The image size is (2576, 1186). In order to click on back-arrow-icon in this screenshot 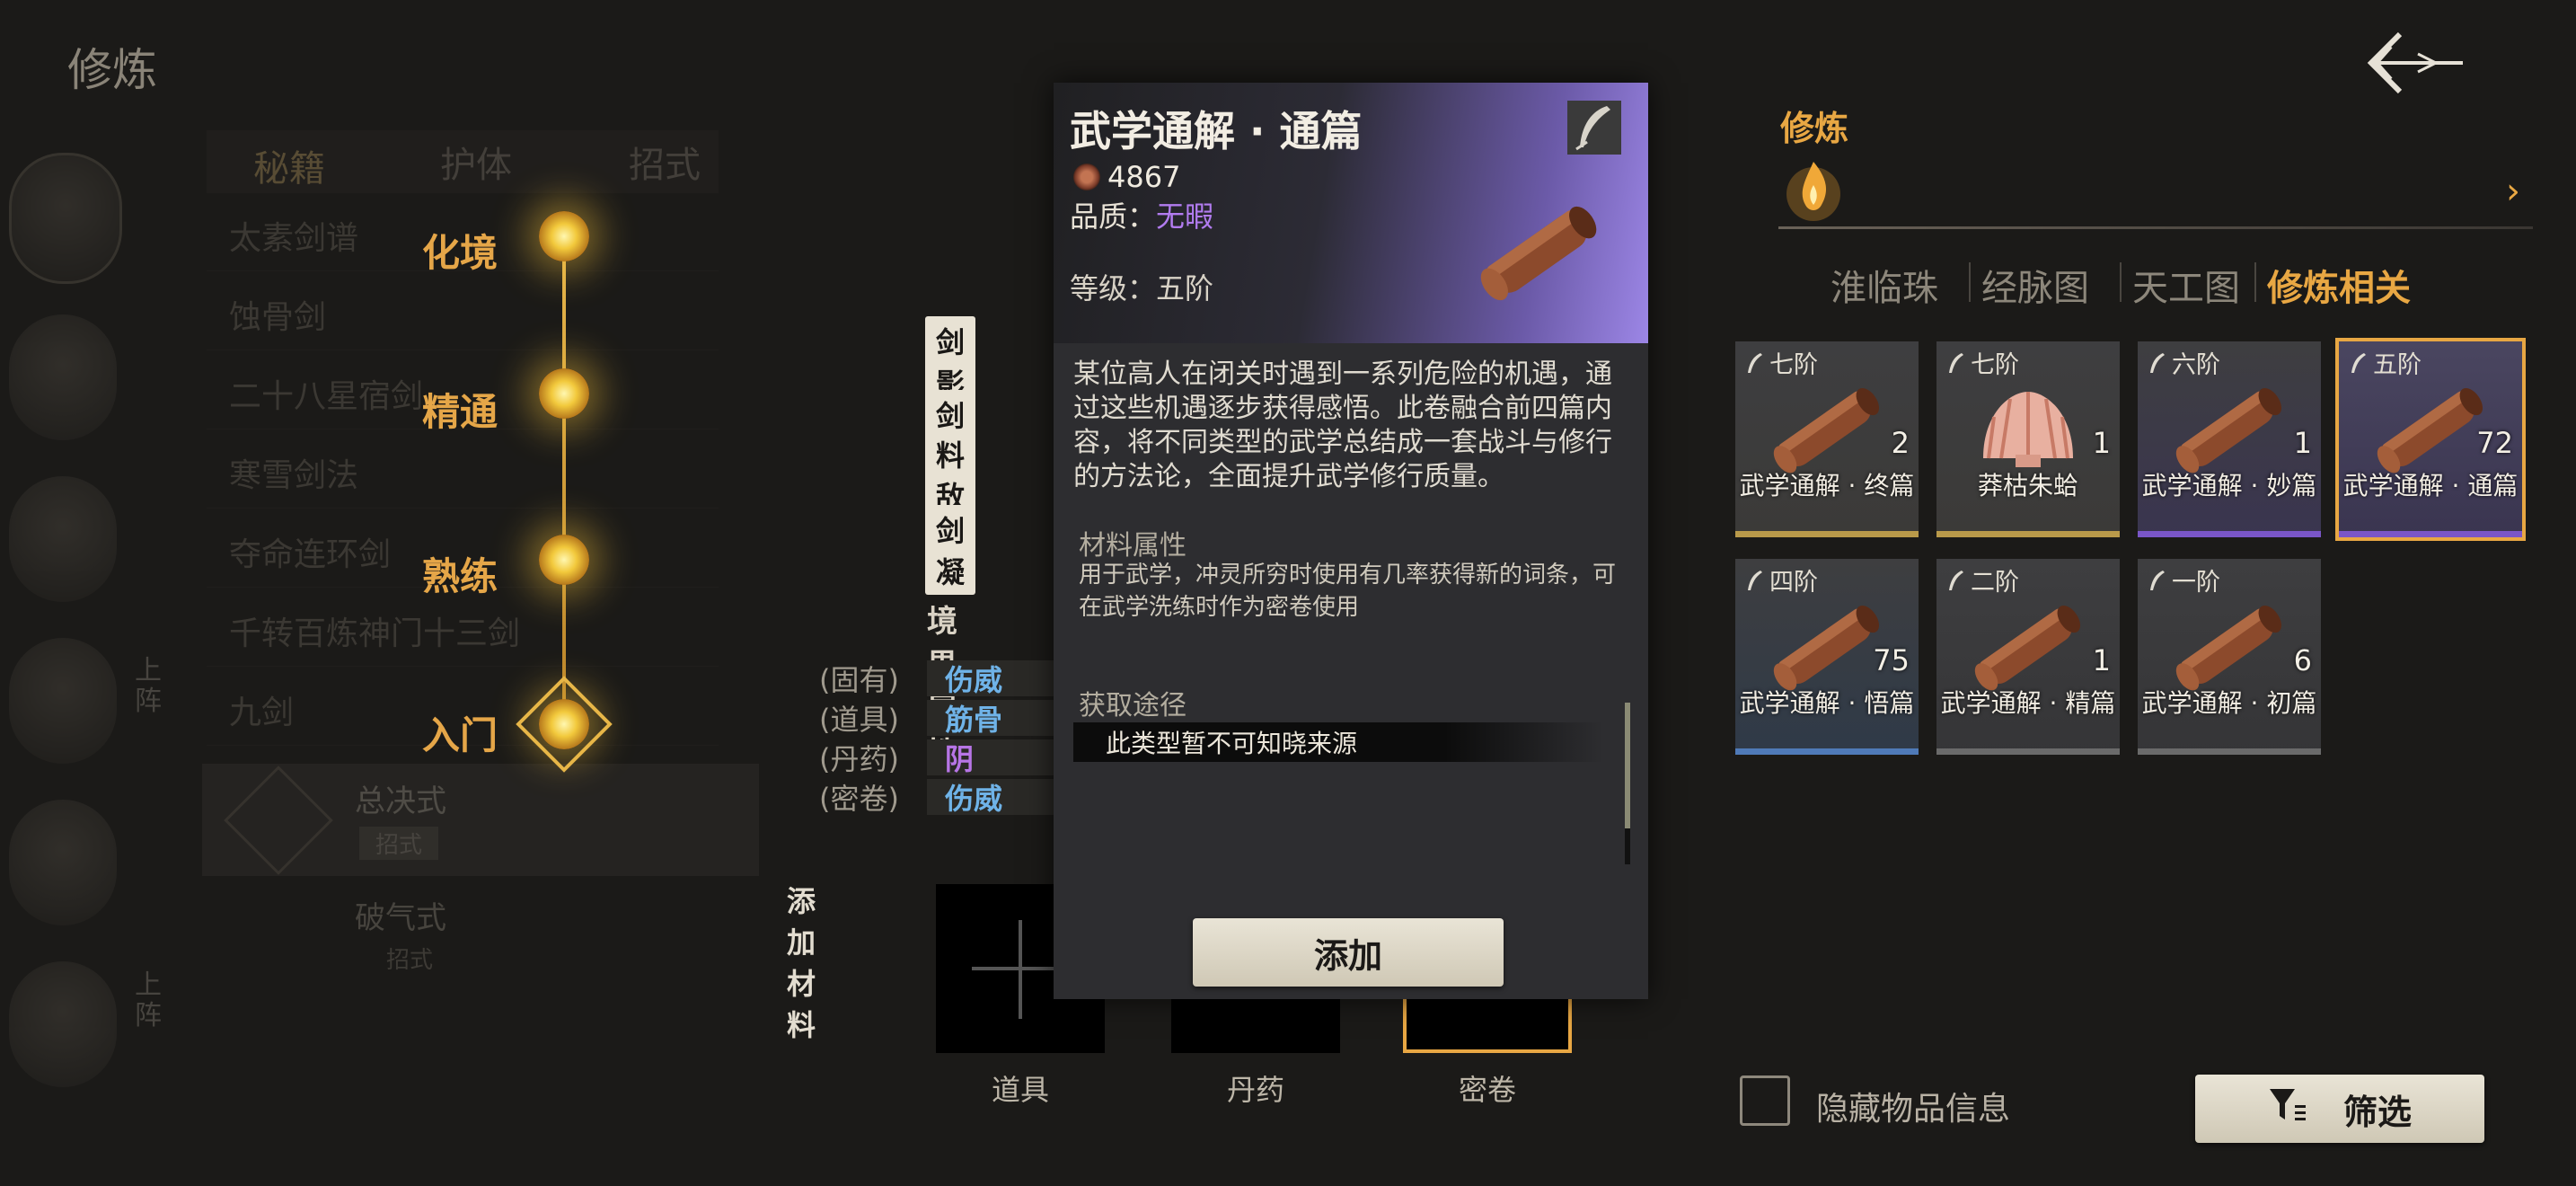, I will do `click(2417, 63)`.